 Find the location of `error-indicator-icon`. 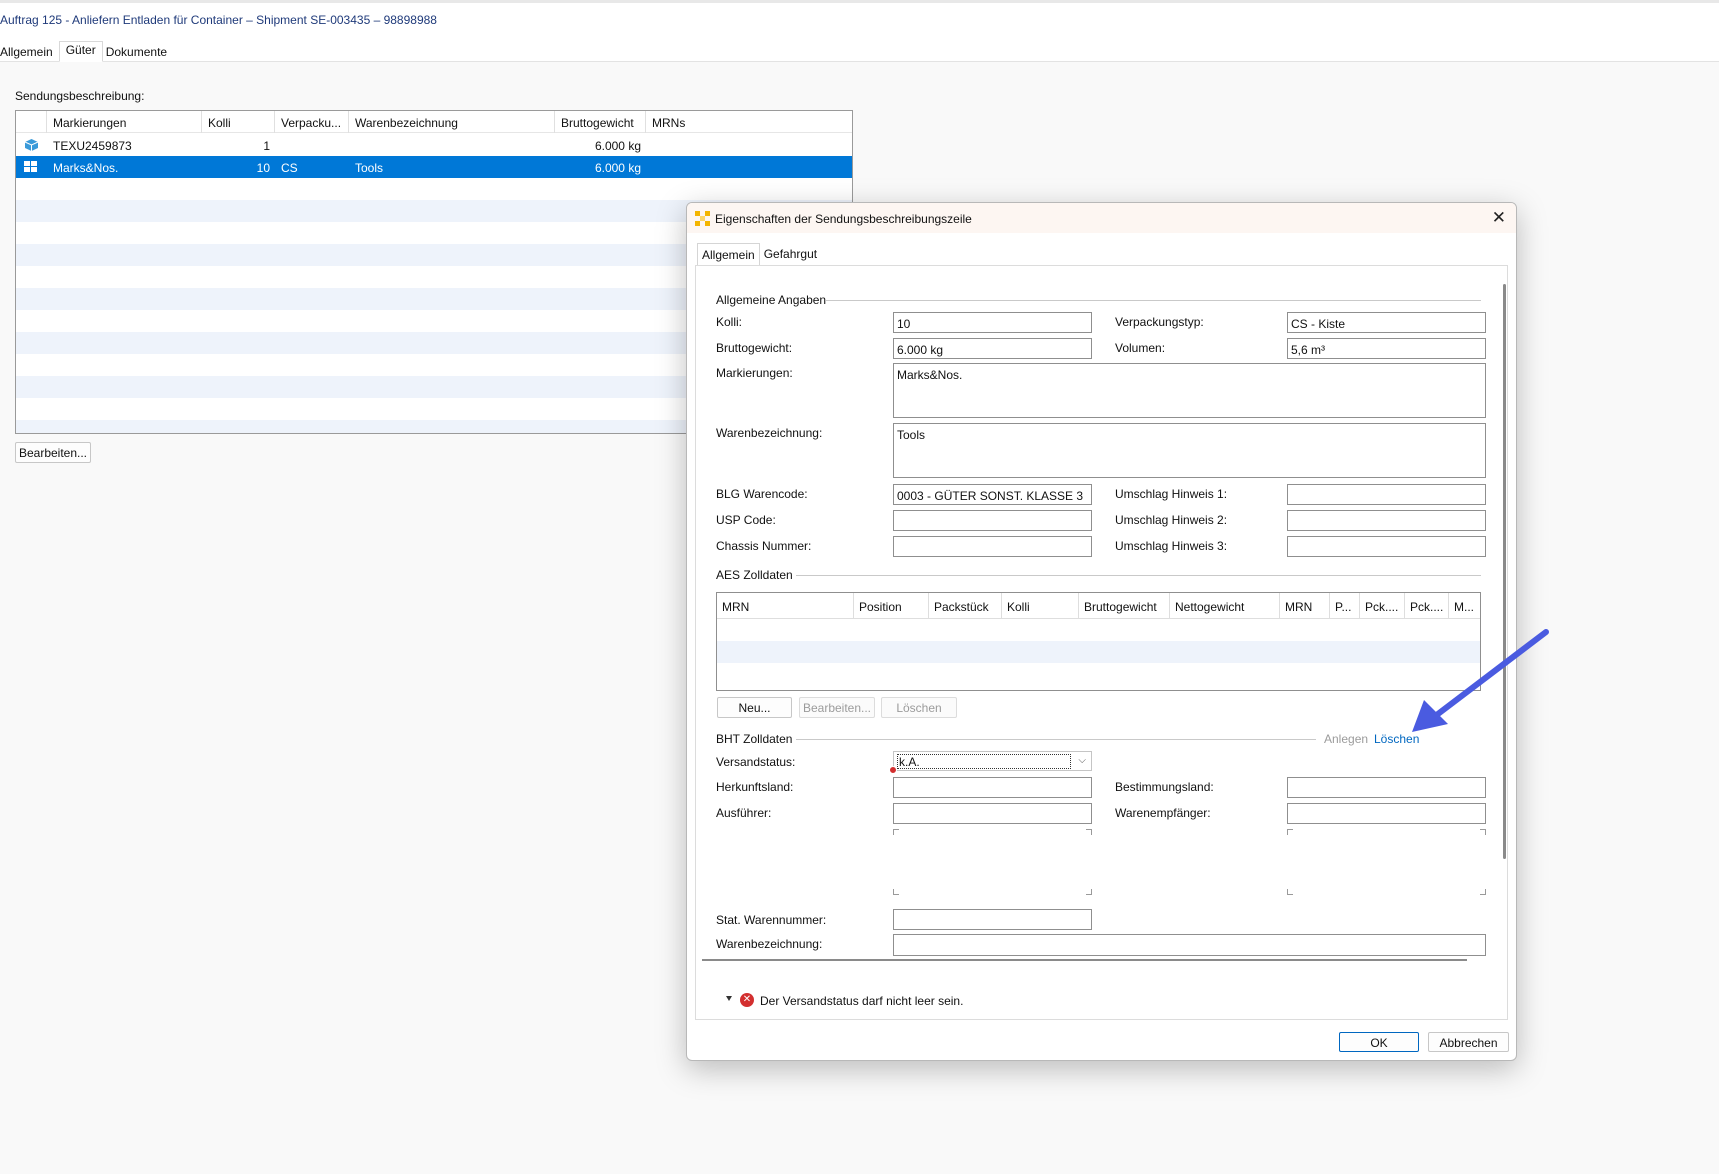

error-indicator-icon is located at coordinates (893, 770).